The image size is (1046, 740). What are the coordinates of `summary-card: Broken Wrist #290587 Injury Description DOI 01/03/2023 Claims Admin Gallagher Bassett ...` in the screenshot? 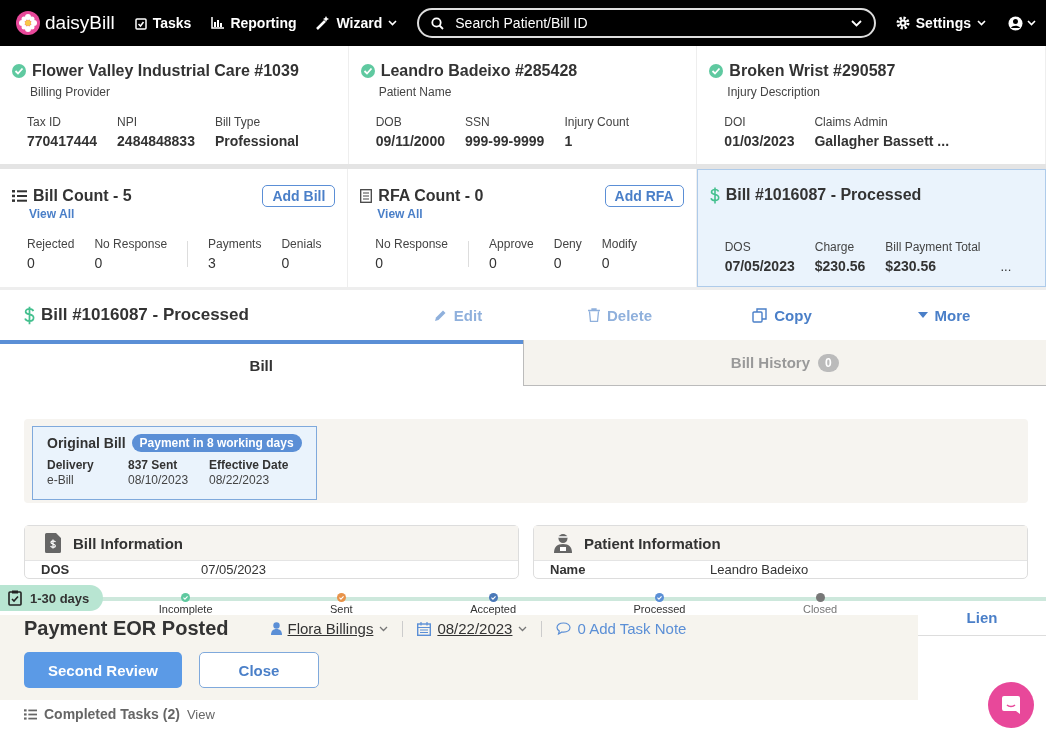 It's located at (871, 105).